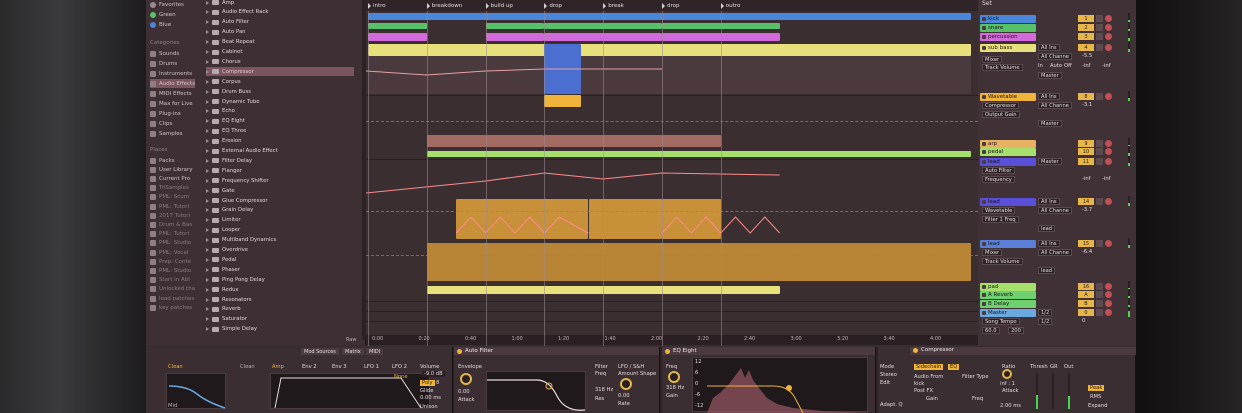 This screenshot has width=1242, height=413. What do you see at coordinates (1040, 66) in the screenshot?
I see `monitor-in: In` at bounding box center [1040, 66].